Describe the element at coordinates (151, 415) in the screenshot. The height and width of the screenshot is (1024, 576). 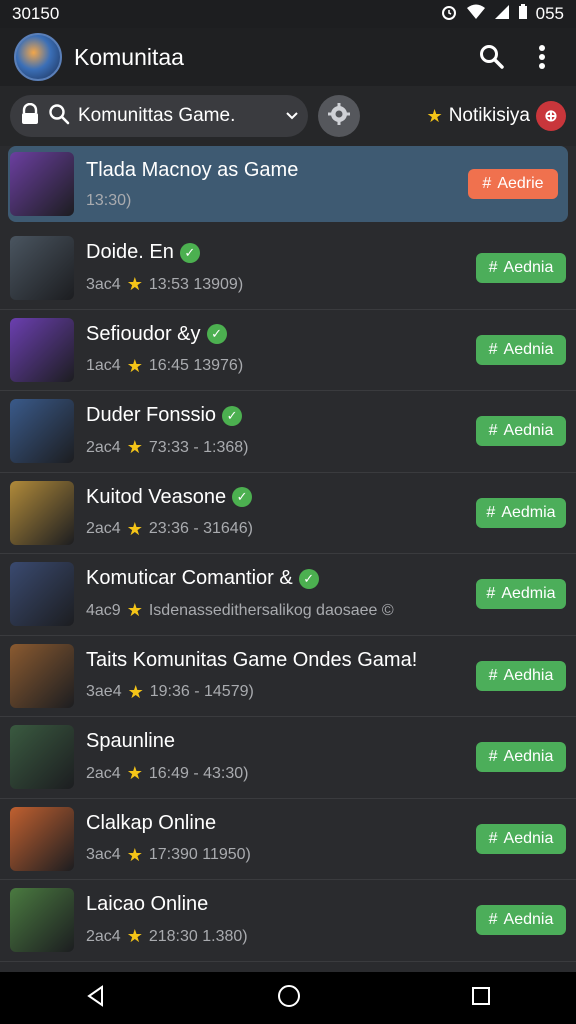
I see `list-item-title-text: Duder Fonssio` at that location.